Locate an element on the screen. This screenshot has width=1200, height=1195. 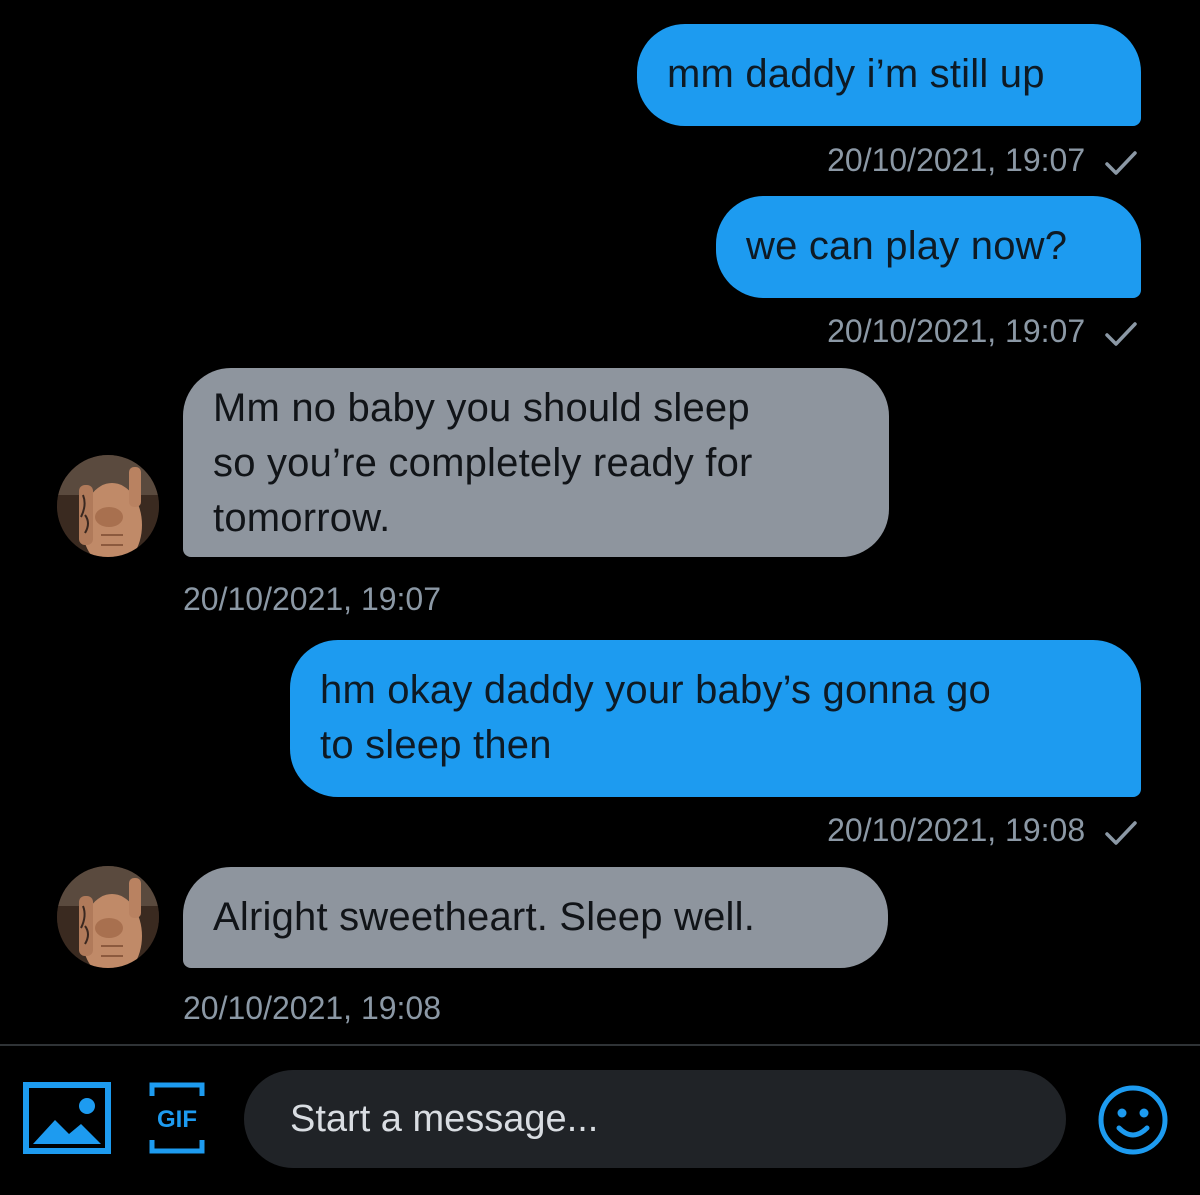
image-icon is located at coordinates (67, 1118).